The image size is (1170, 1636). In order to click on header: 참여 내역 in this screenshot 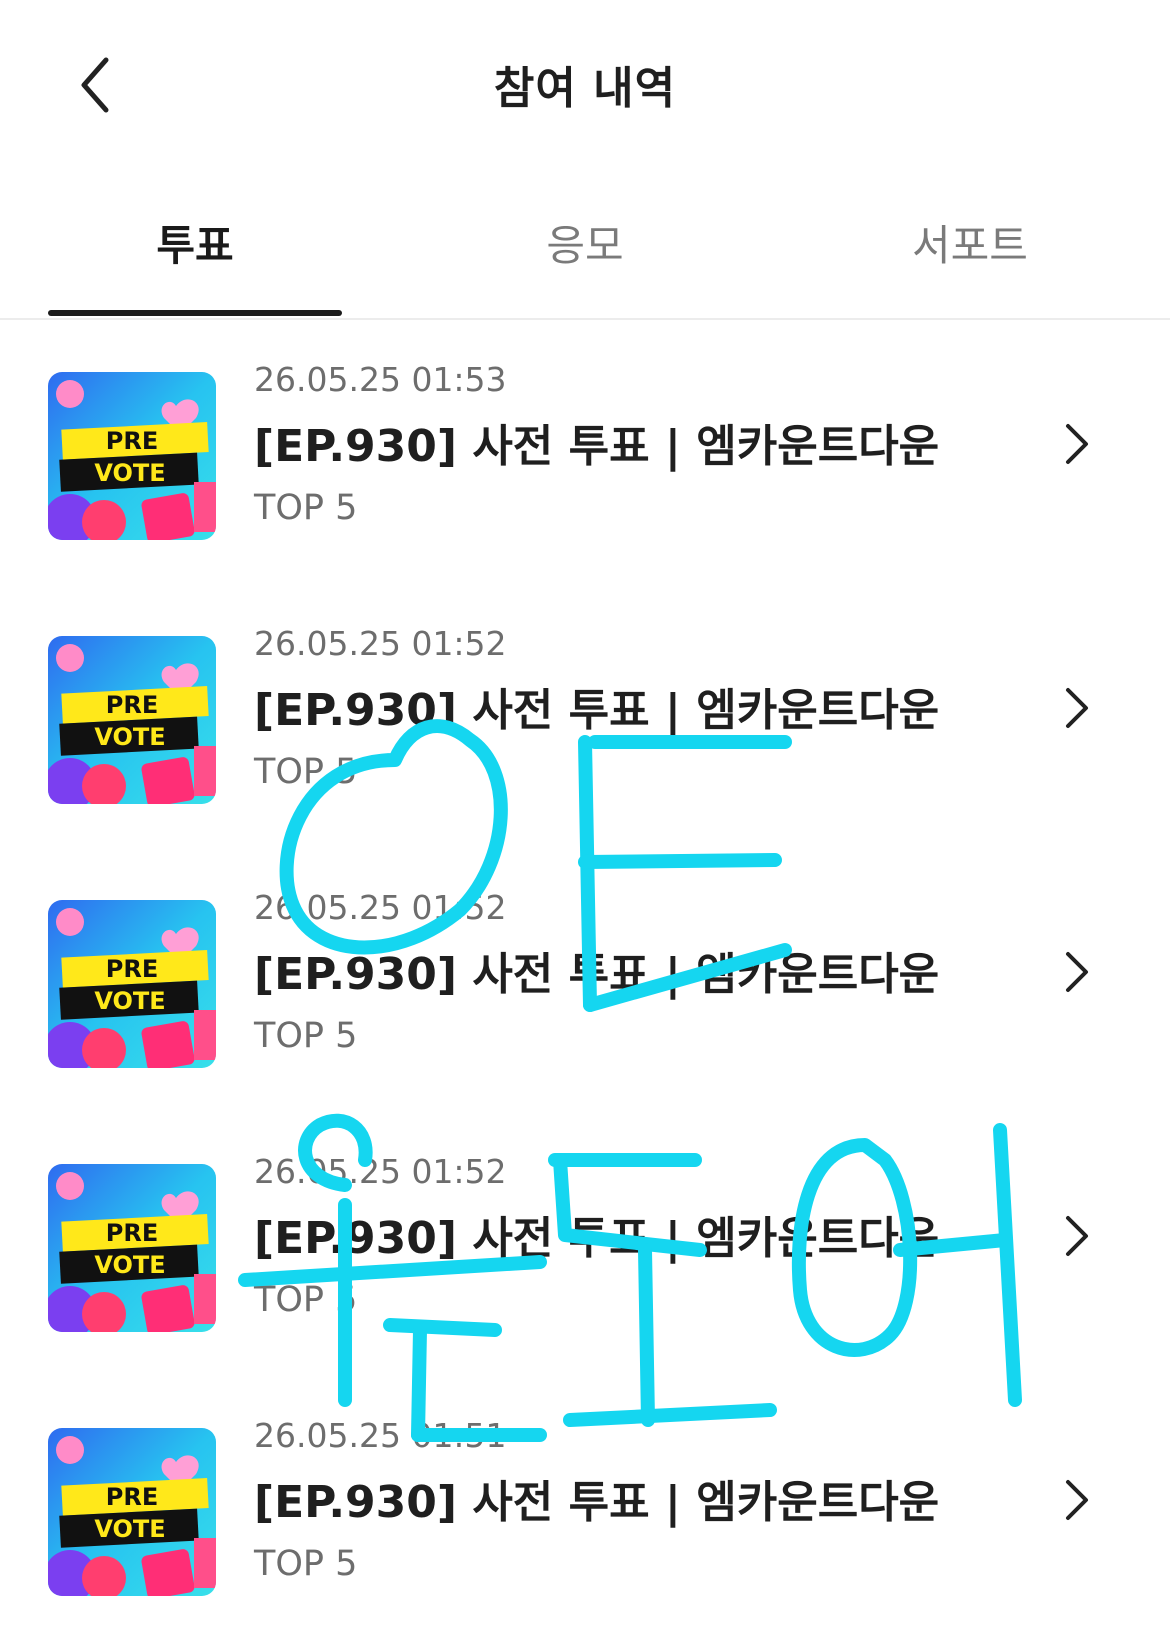, I will do `click(585, 85)`.